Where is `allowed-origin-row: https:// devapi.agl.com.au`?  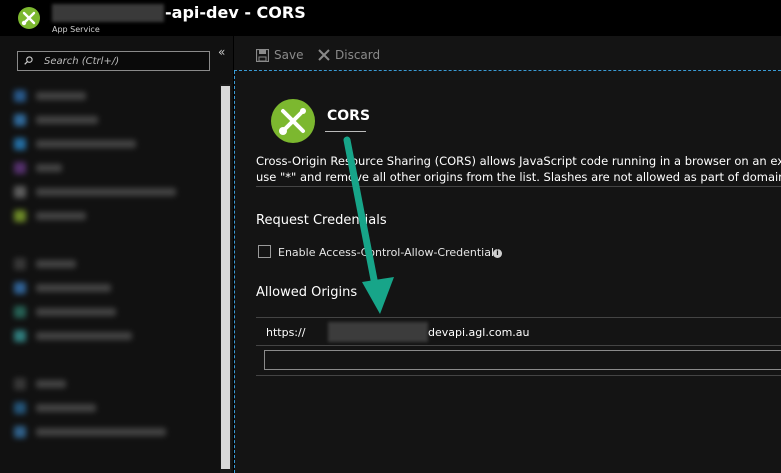
allowed-origin-row: https:// devapi.agl.com.au is located at coordinates (518, 331).